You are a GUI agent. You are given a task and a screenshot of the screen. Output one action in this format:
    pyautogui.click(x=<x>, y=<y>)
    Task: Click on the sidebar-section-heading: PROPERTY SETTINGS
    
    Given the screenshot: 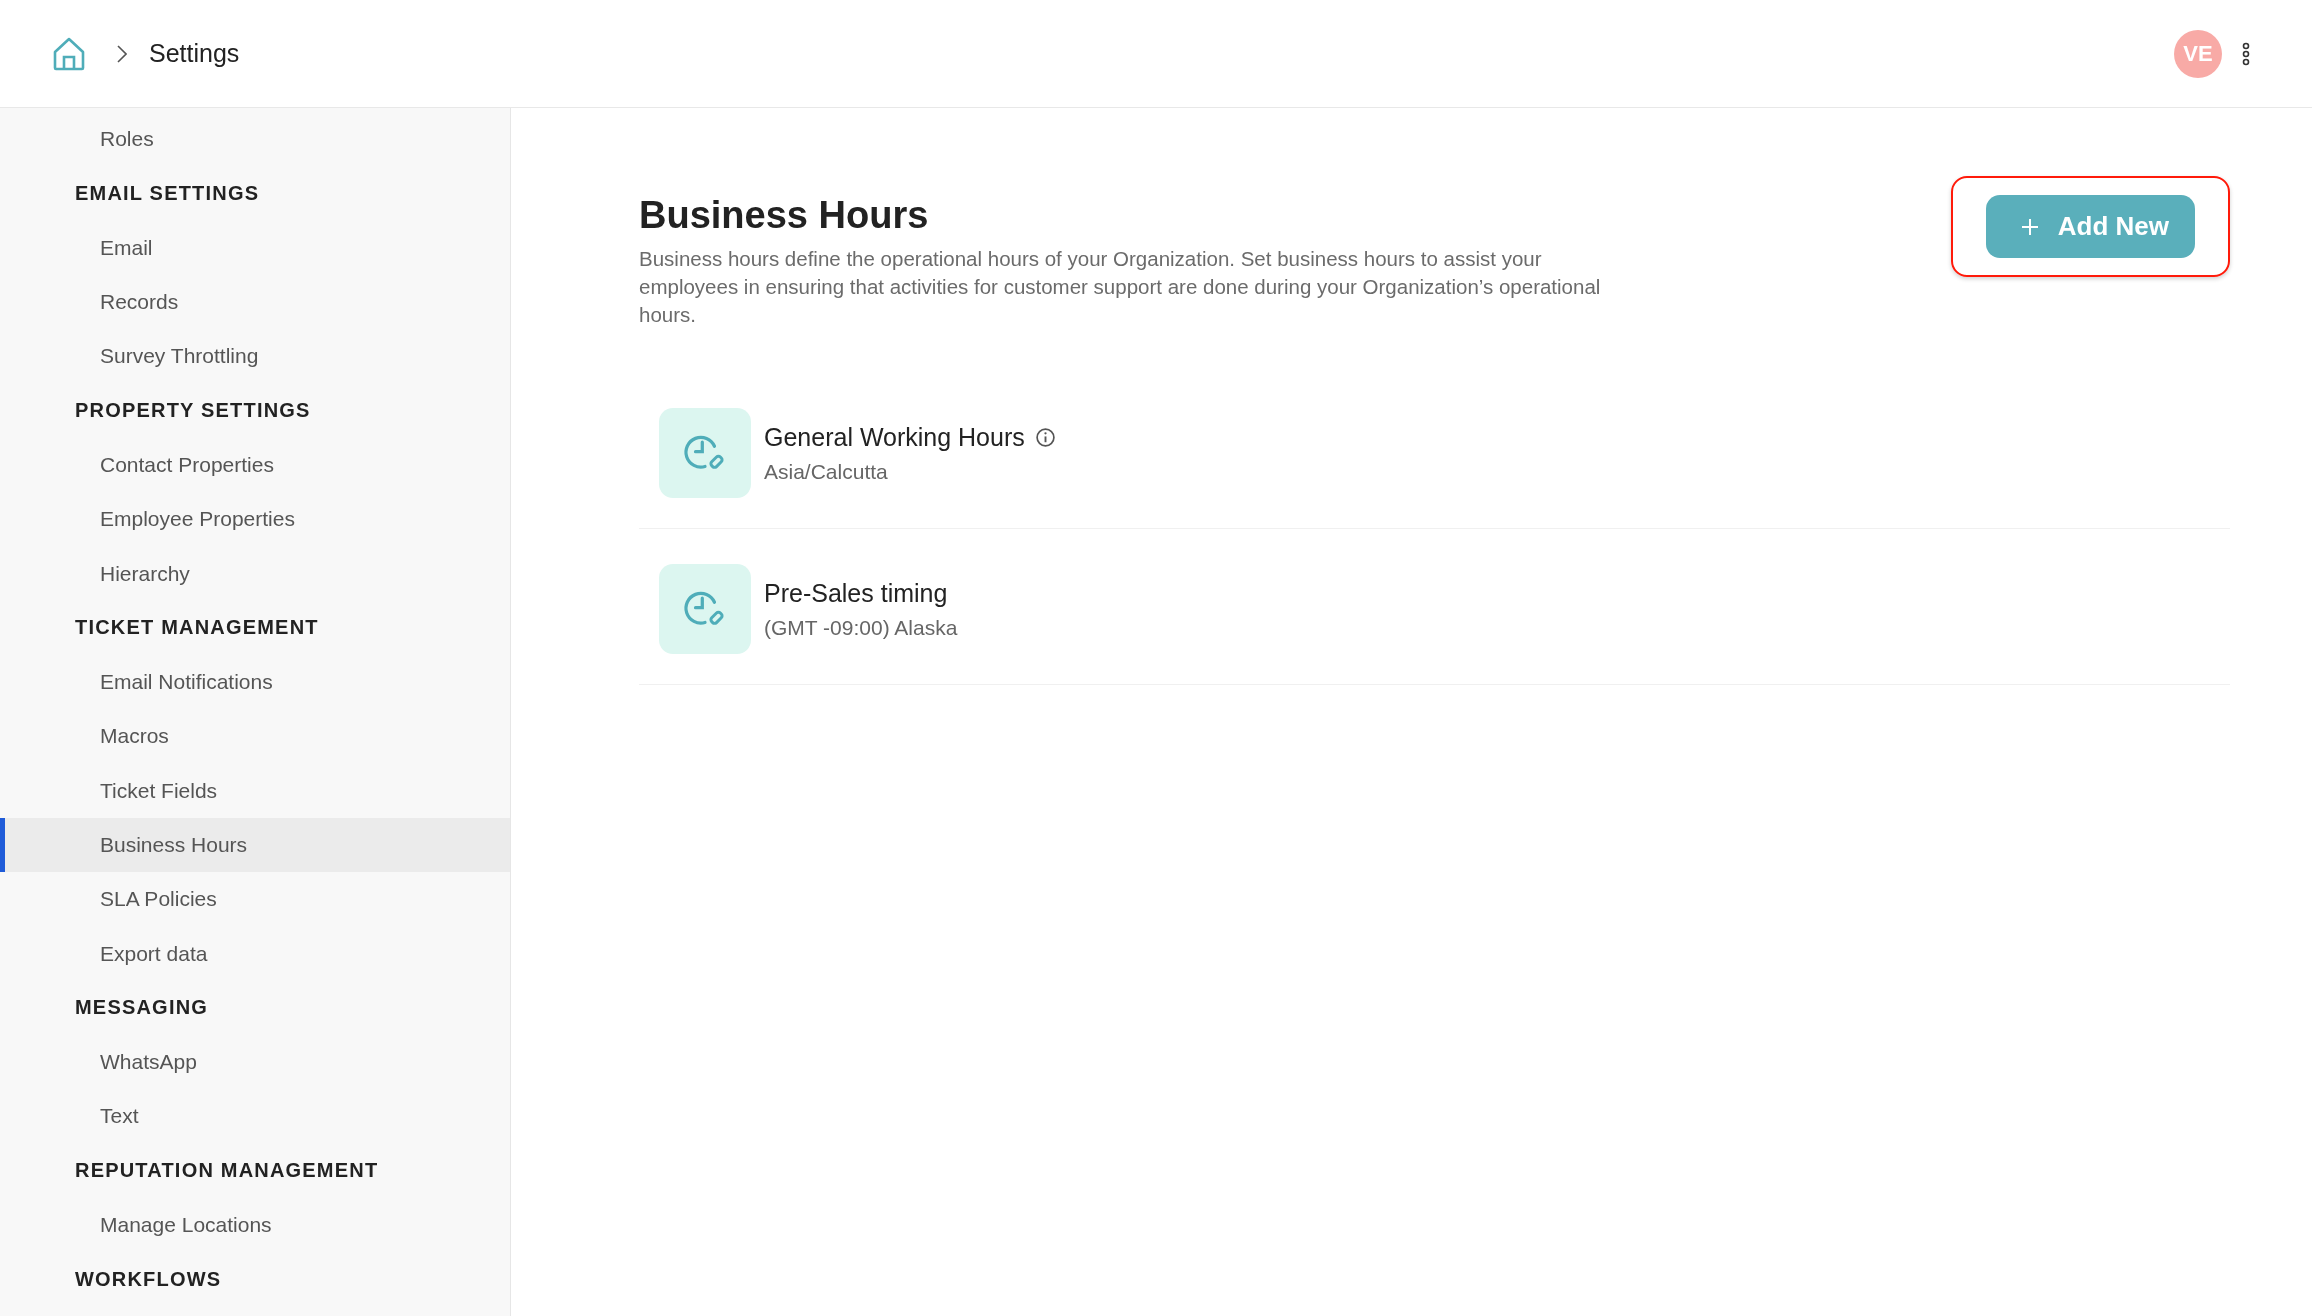 What is the action you would take?
    pyautogui.click(x=193, y=411)
    